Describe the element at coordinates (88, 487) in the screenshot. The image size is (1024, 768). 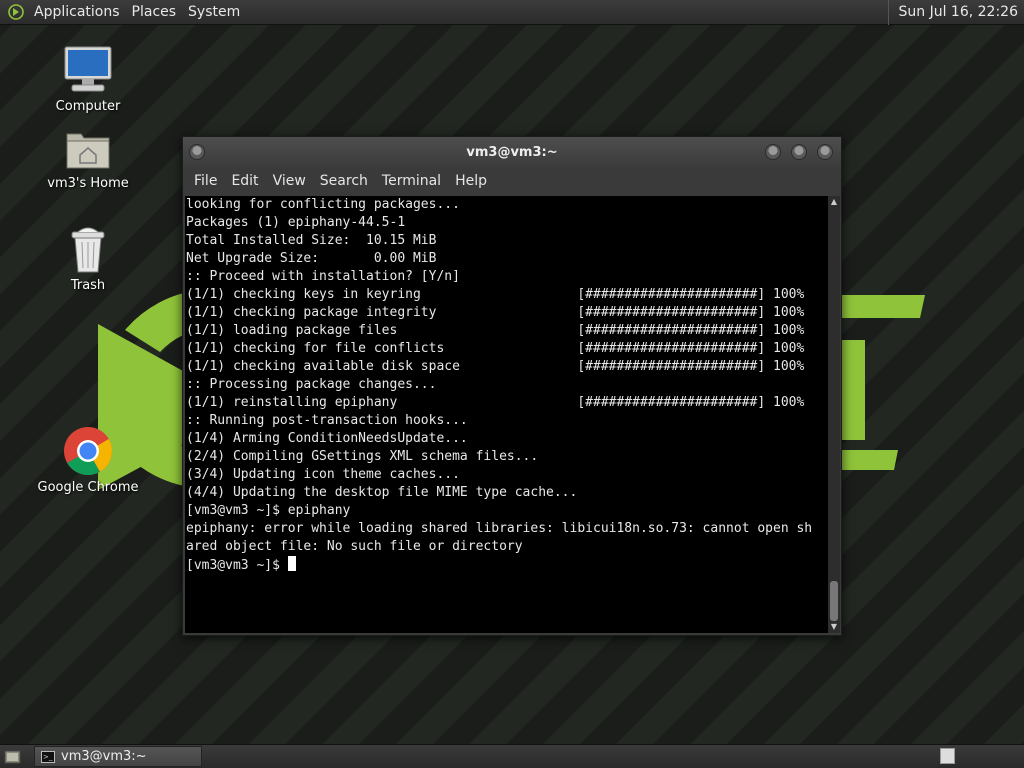
I see `desktop-icon-label: Google Chrome` at that location.